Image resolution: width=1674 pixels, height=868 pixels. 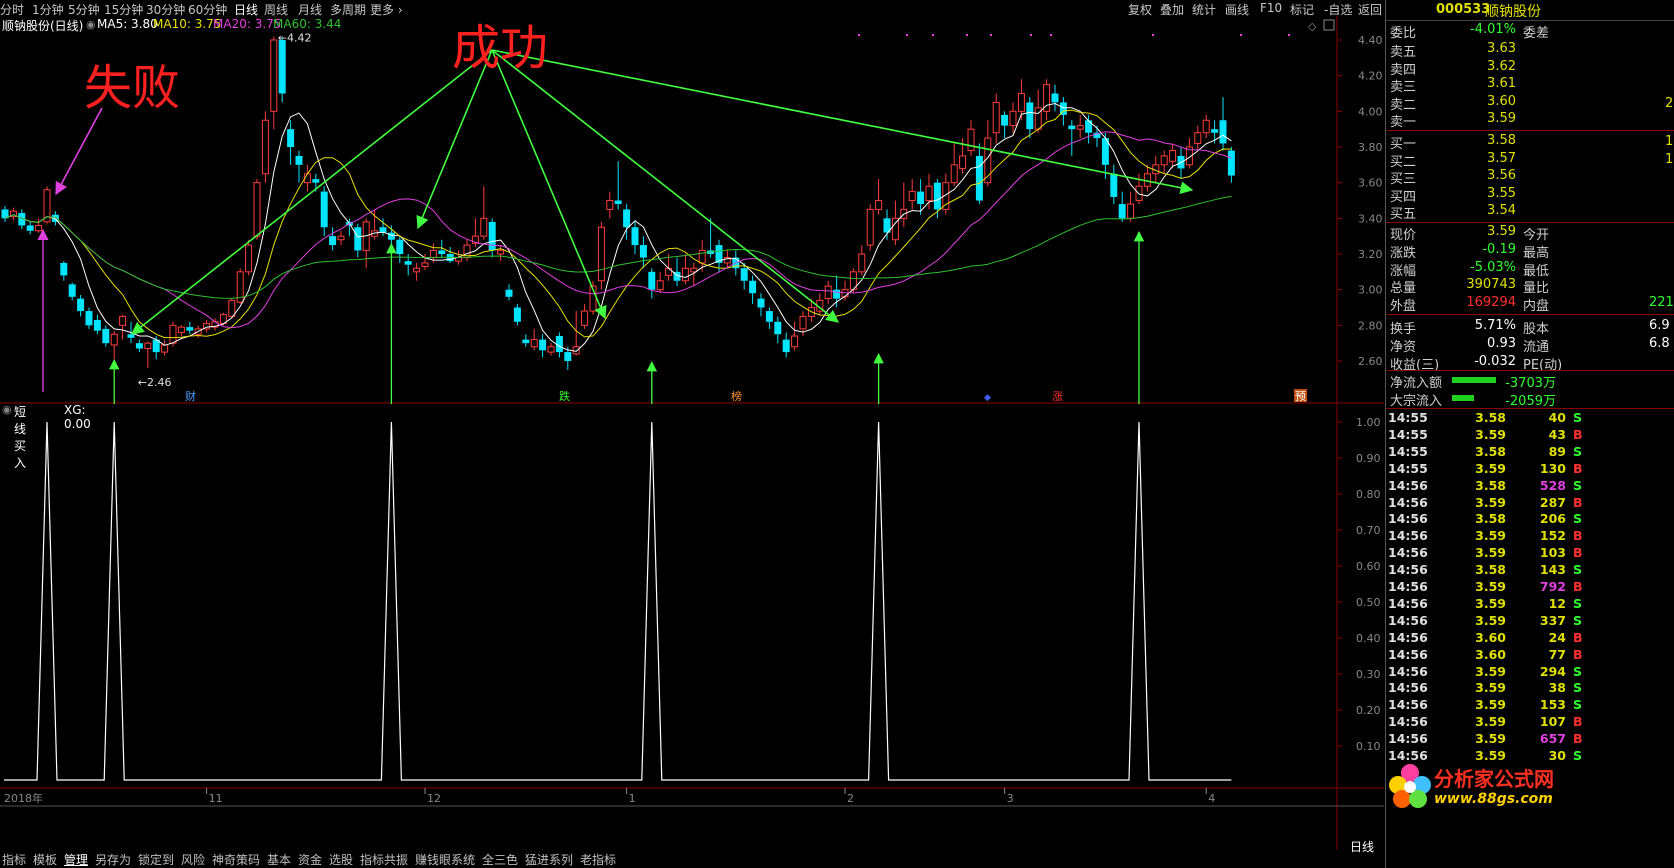 I want to click on event-tag-0: 财, so click(x=190, y=396).